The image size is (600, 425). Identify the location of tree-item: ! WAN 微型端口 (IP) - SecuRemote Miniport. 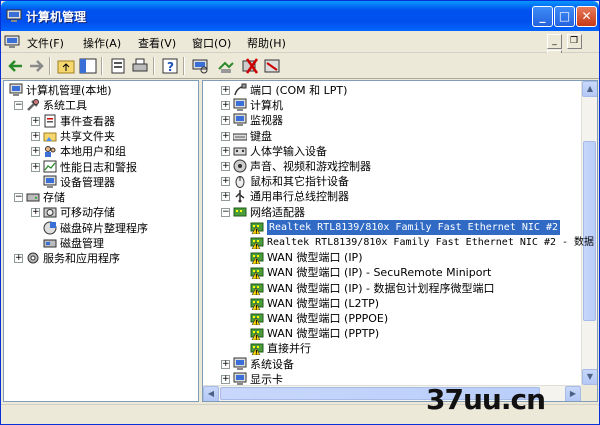
(391, 272).